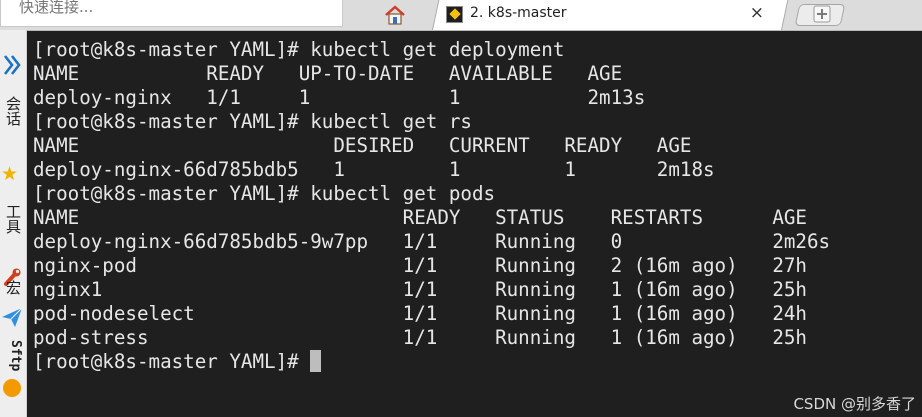 The width and height of the screenshot is (922, 417). I want to click on terminal-line: deploy-nginx-66d785bdb5 1 1 1 2m18s, so click(374, 169).